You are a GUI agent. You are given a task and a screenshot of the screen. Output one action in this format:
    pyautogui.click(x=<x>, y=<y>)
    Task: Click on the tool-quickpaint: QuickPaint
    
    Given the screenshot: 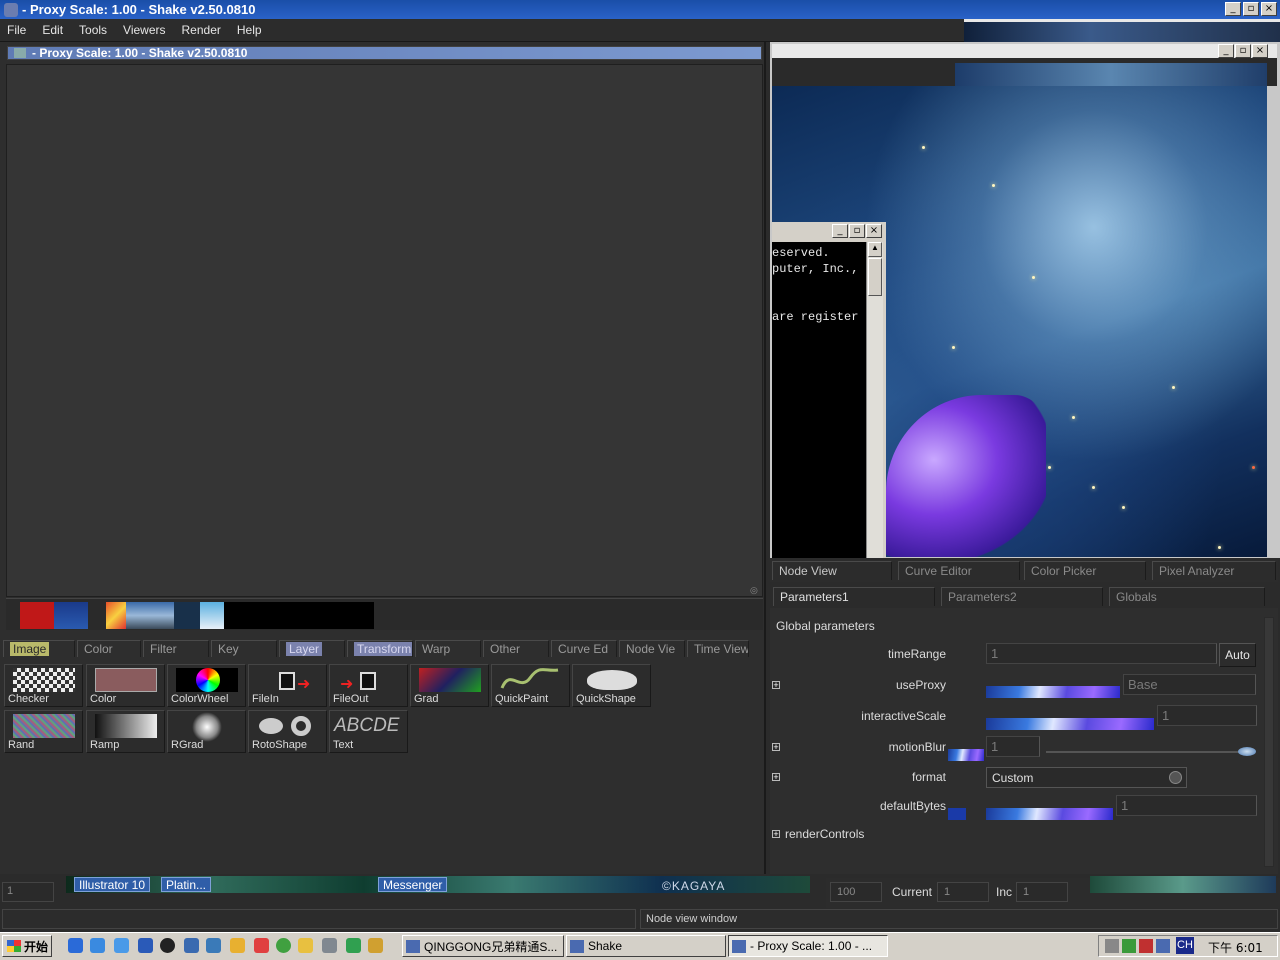 What is the action you would take?
    pyautogui.click(x=530, y=685)
    